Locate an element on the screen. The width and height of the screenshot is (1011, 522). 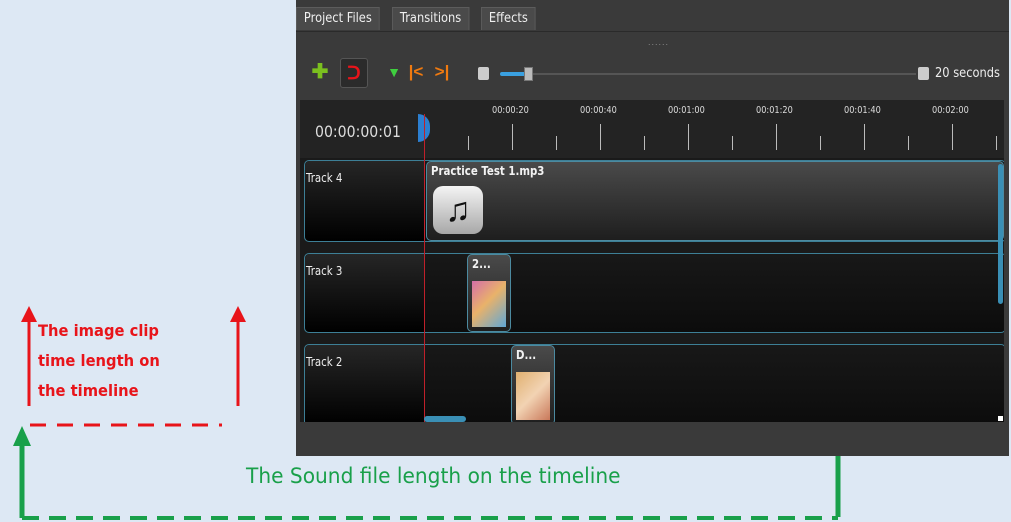
annotation-line: the timeline is located at coordinates (88, 390).